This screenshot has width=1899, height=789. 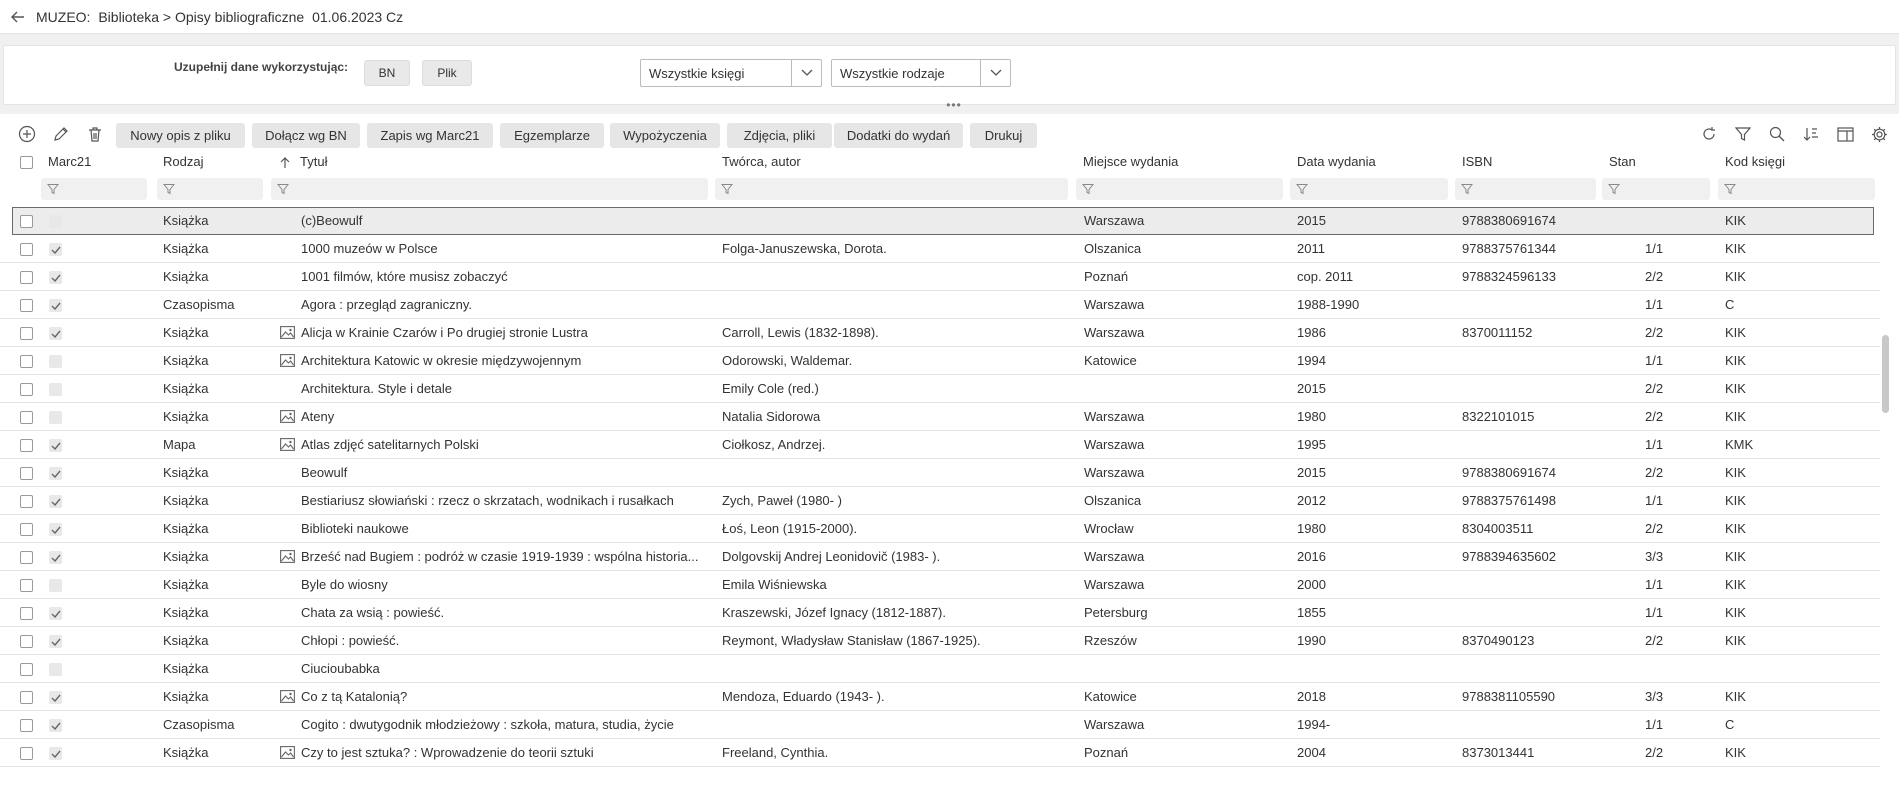 I want to click on col-header-kod: Kod księgi, so click(x=1755, y=162).